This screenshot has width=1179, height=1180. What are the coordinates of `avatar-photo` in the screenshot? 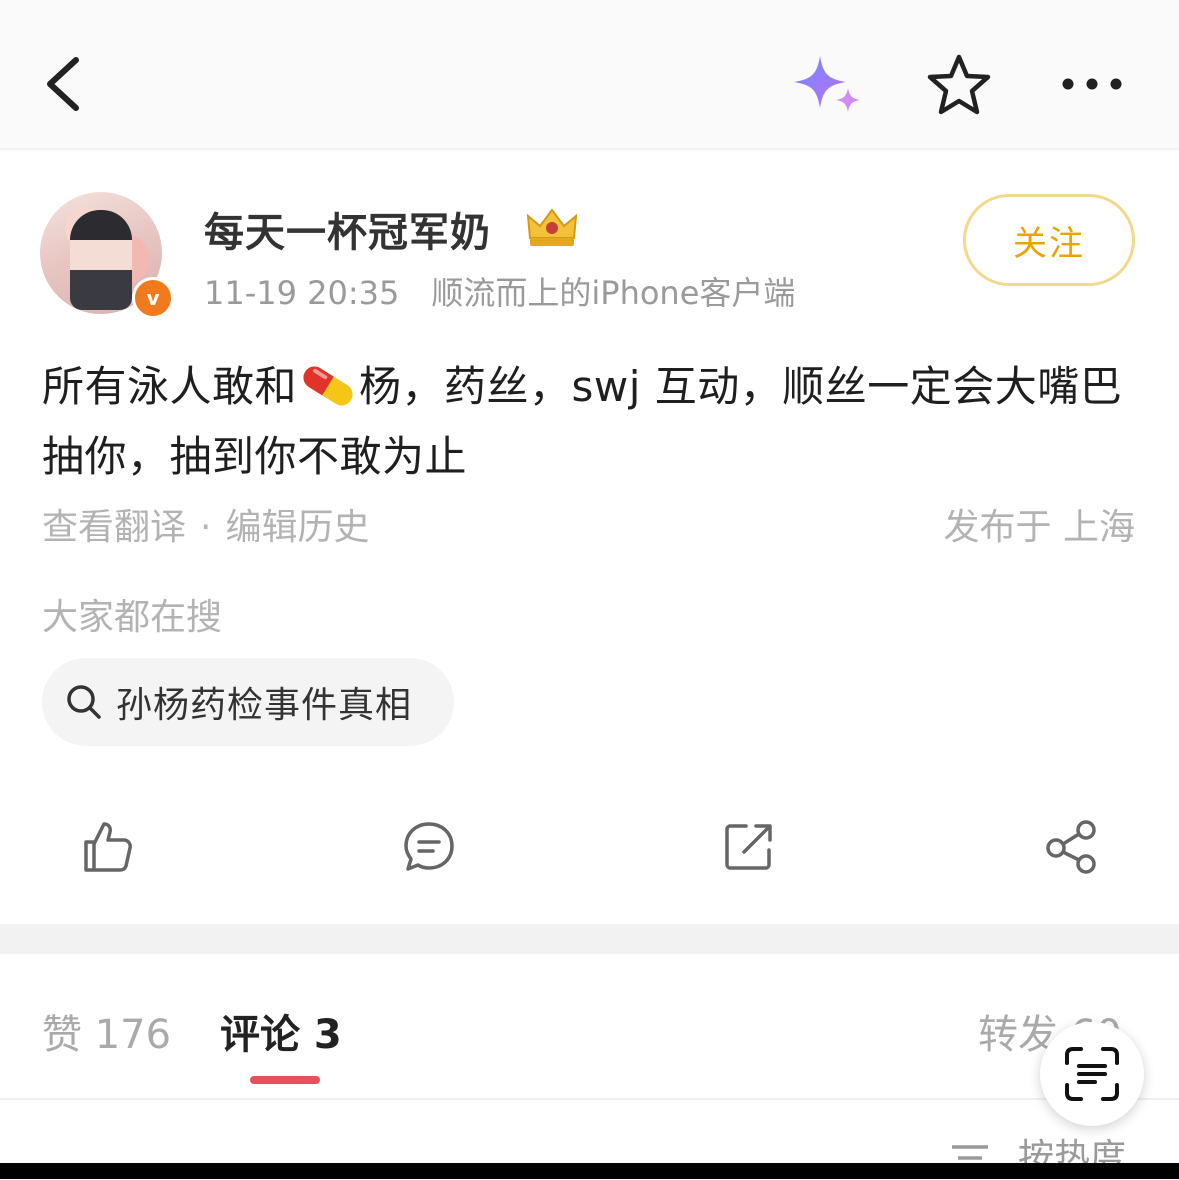 It's located at (101, 260).